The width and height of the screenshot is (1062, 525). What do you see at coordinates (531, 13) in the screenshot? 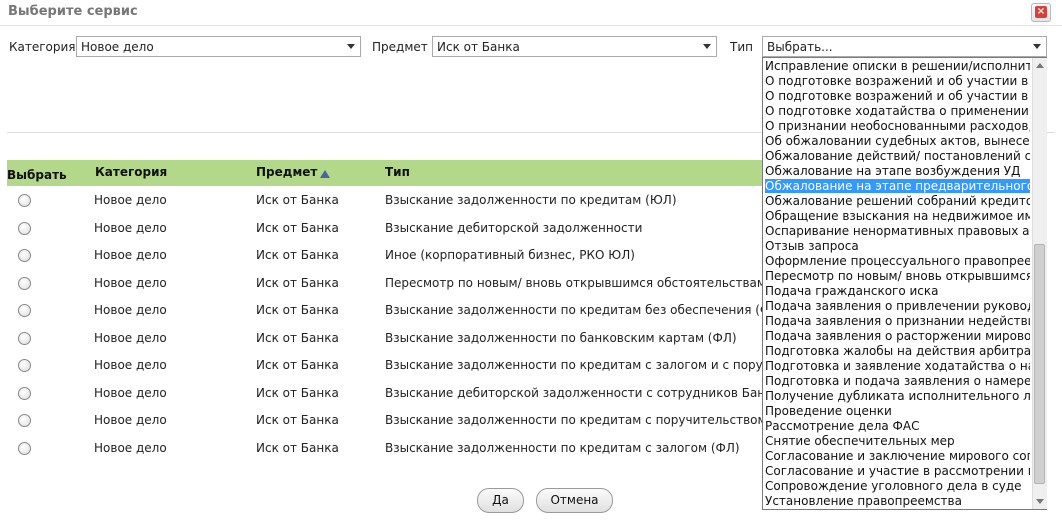
I see `dialog-titlebar: Выберите сервис ×` at bounding box center [531, 13].